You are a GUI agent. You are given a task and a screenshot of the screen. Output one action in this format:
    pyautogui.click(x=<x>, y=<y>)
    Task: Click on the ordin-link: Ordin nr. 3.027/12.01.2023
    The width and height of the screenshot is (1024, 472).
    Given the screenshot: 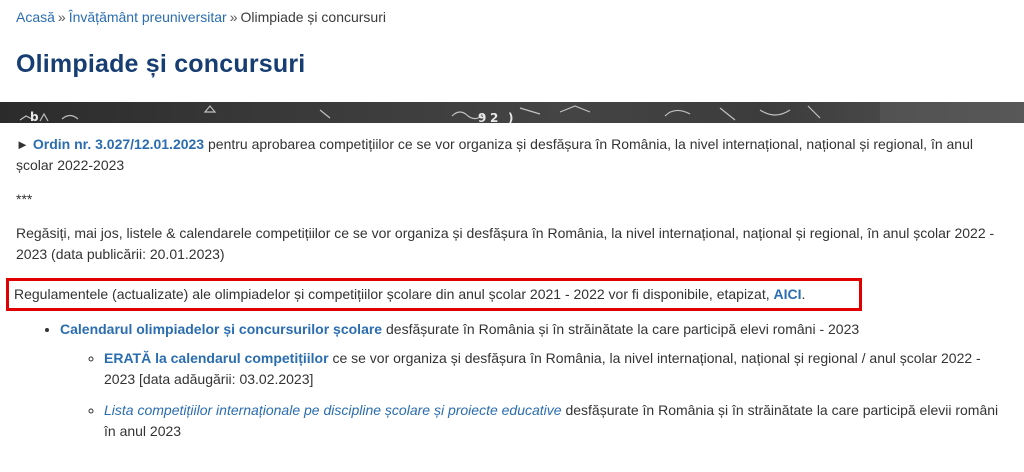 What is the action you would take?
    pyautogui.click(x=118, y=144)
    